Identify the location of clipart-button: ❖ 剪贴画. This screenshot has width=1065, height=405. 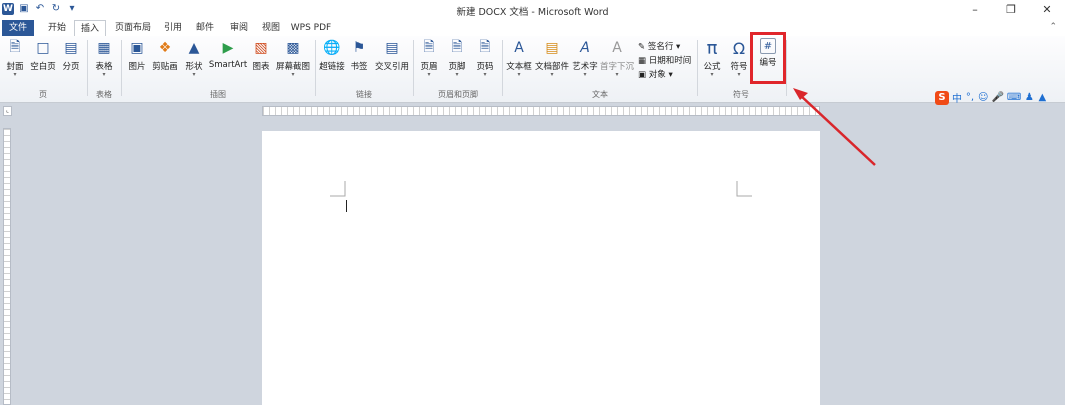
(165, 55).